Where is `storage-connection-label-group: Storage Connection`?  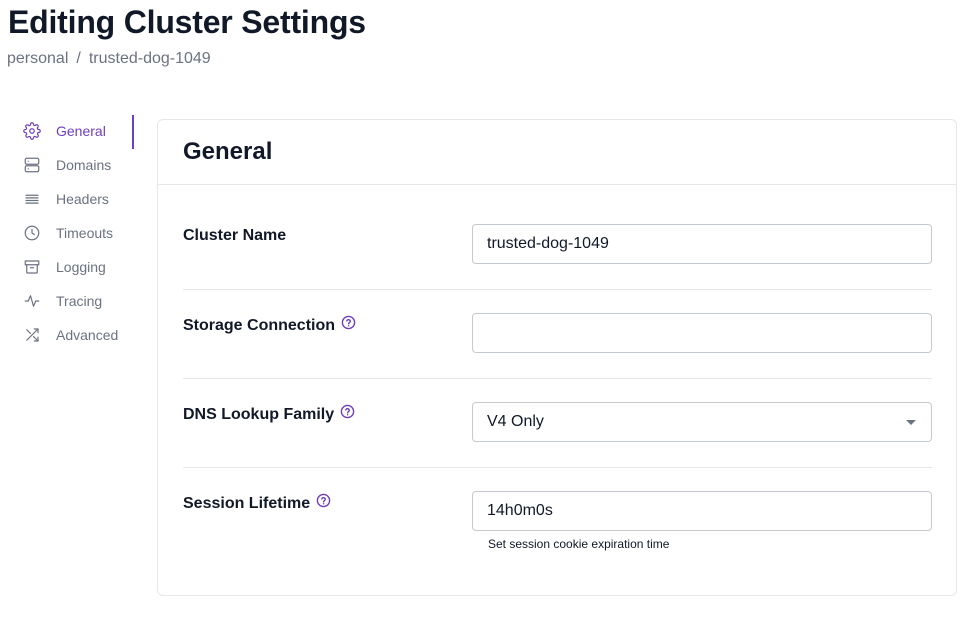
storage-connection-label-group: Storage Connection is located at coordinates (269, 325).